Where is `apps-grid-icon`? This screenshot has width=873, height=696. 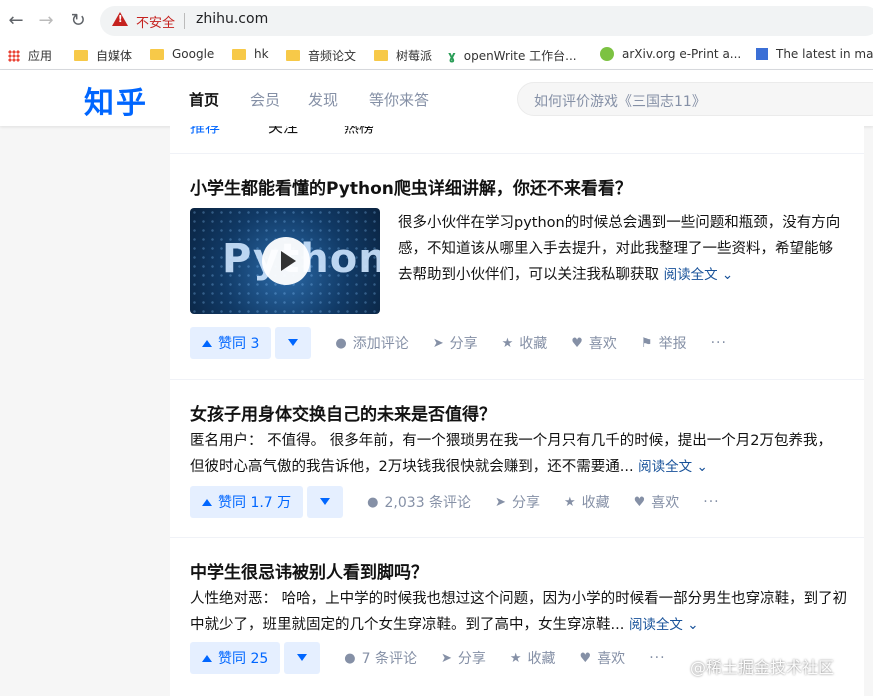
apps-grid-icon is located at coordinates (14, 55).